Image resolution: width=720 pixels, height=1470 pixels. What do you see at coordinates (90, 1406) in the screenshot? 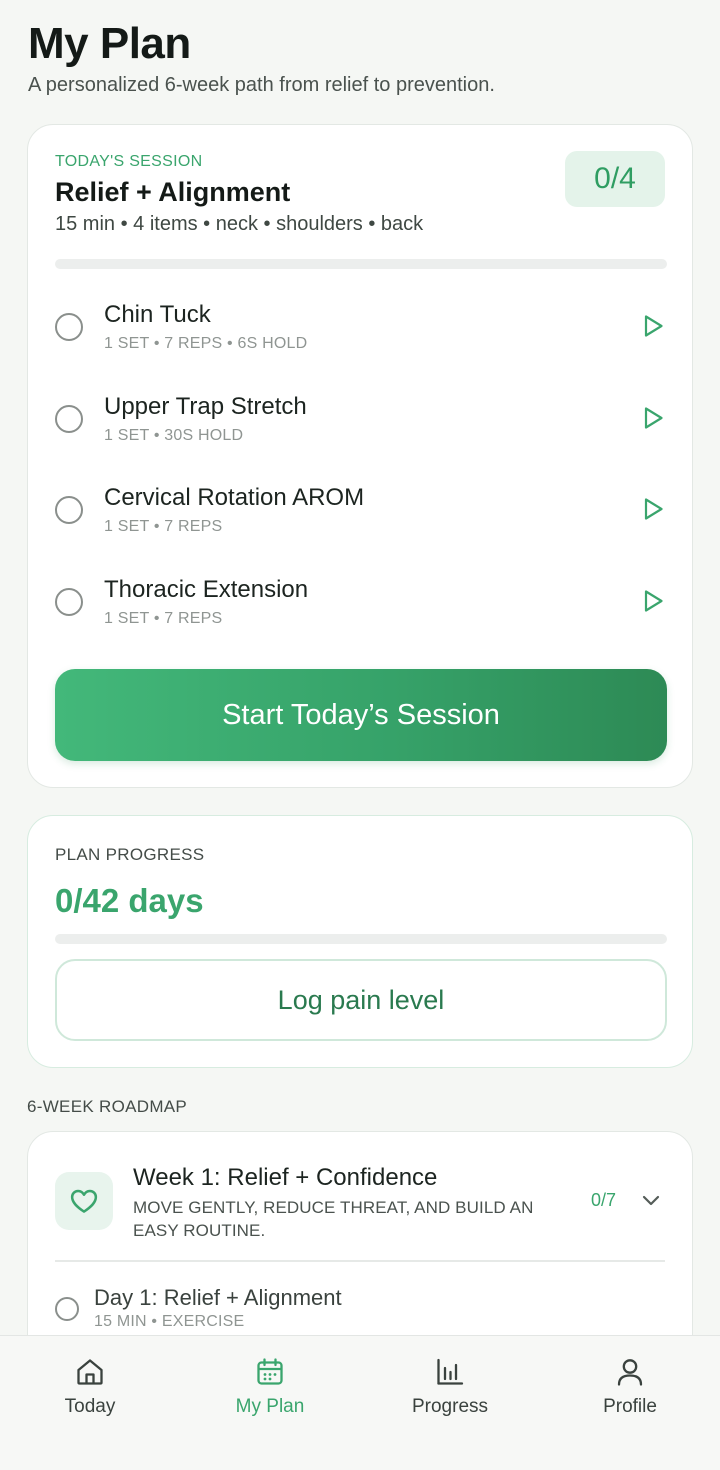
I see `nav-label: Today` at bounding box center [90, 1406].